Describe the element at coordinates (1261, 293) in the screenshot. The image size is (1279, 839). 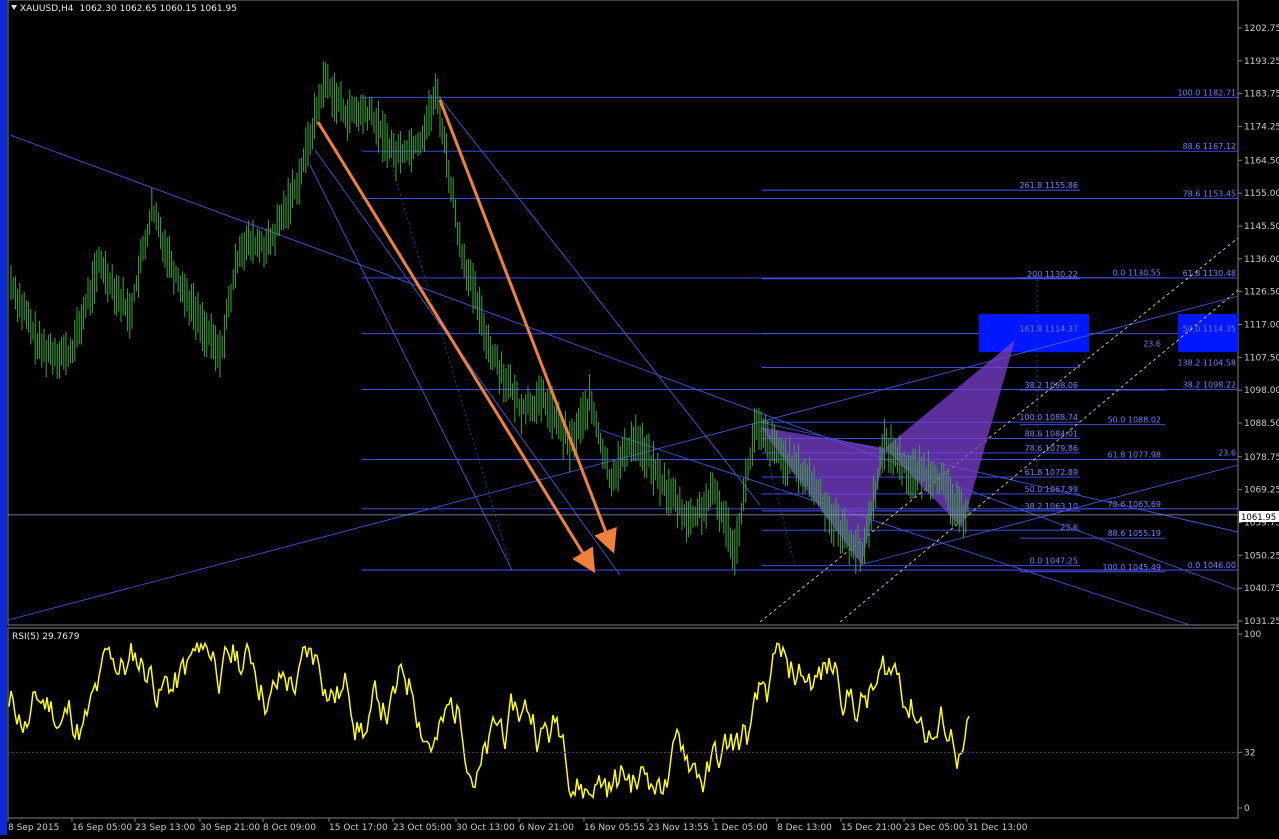
I see `price-tick-label: 1126.50` at that location.